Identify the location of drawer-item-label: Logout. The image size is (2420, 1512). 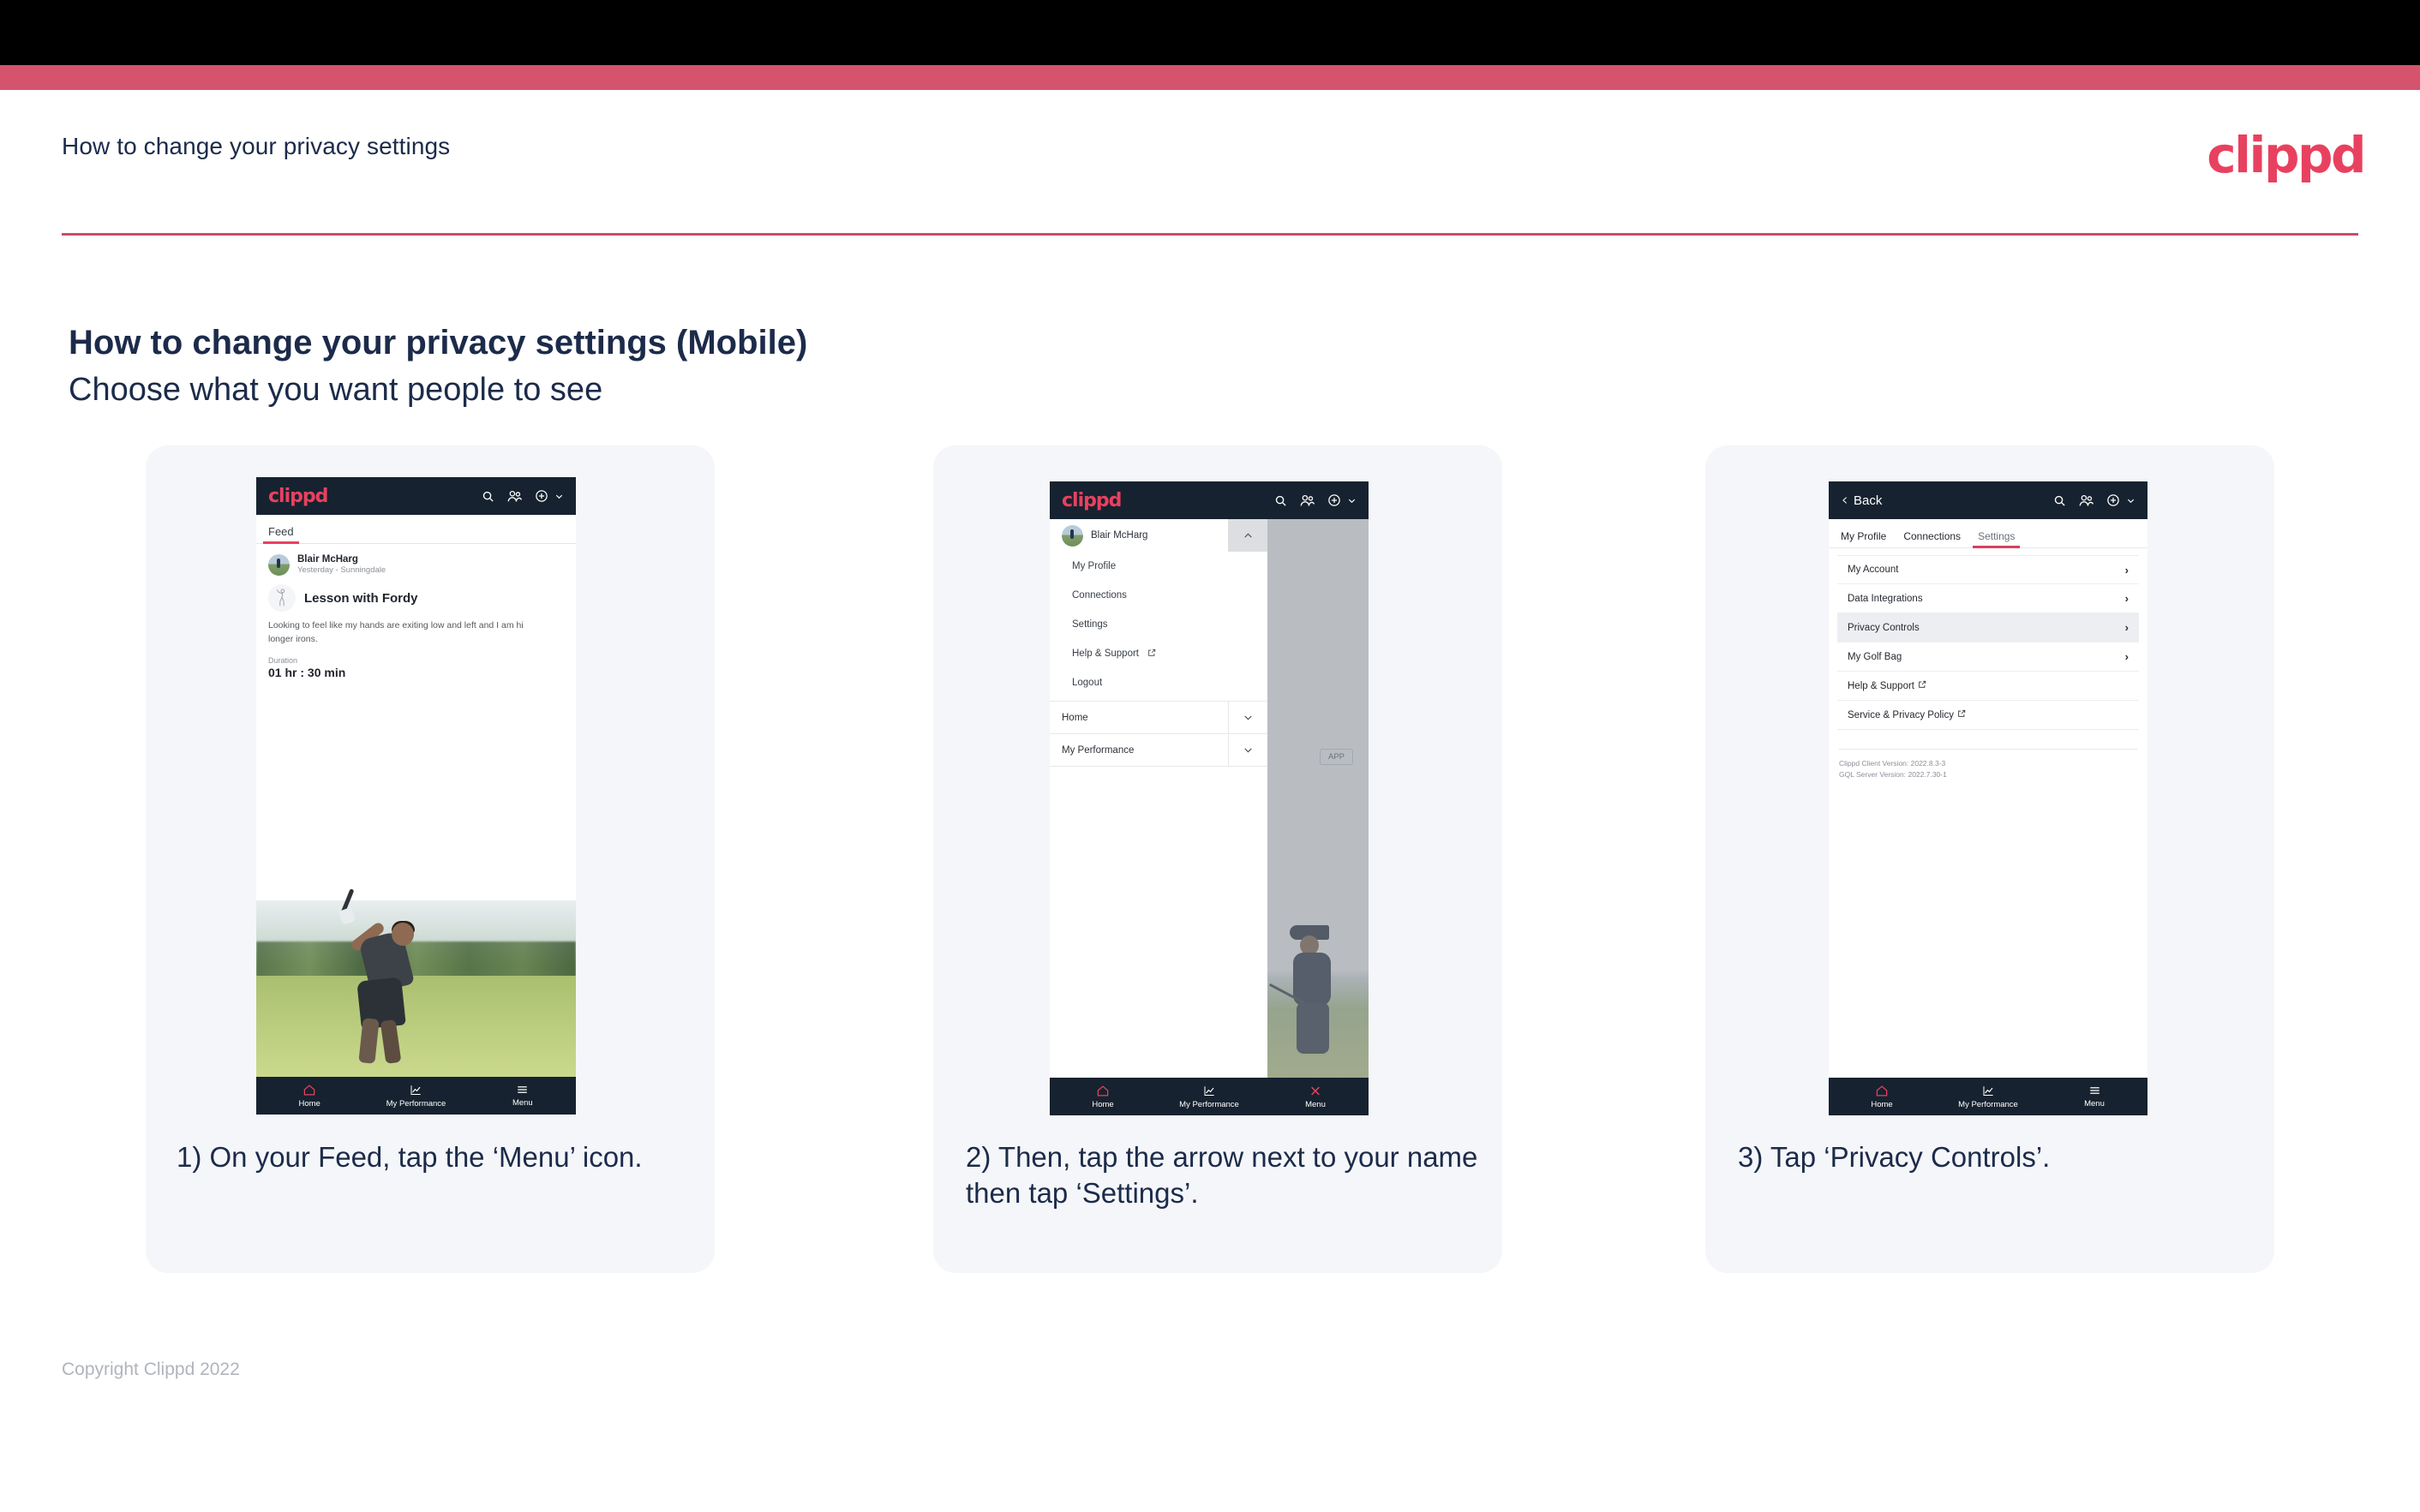
(1087, 683).